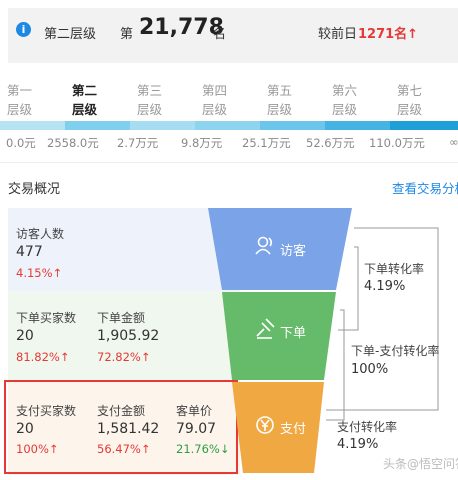 This screenshot has width=458, height=480. What do you see at coordinates (279, 336) in the screenshot?
I see `funnel-order-segment` at bounding box center [279, 336].